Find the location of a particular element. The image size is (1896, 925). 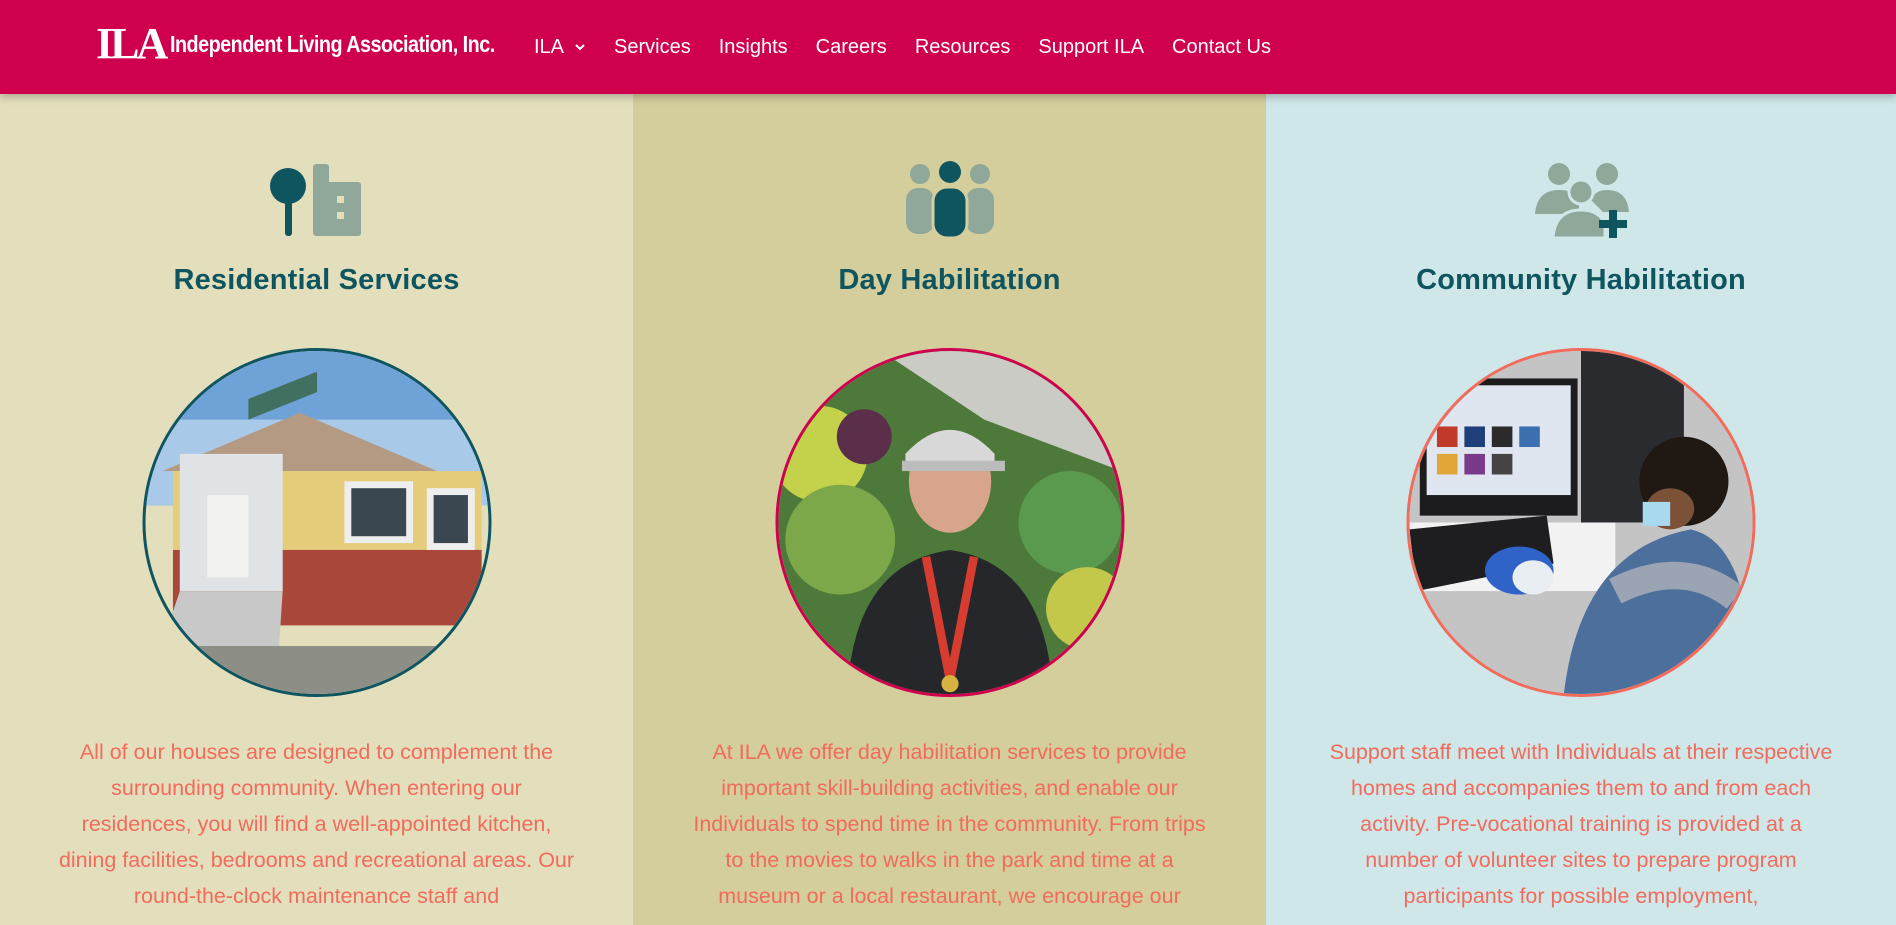

nav-item-careers: Careers is located at coordinates (851, 47).